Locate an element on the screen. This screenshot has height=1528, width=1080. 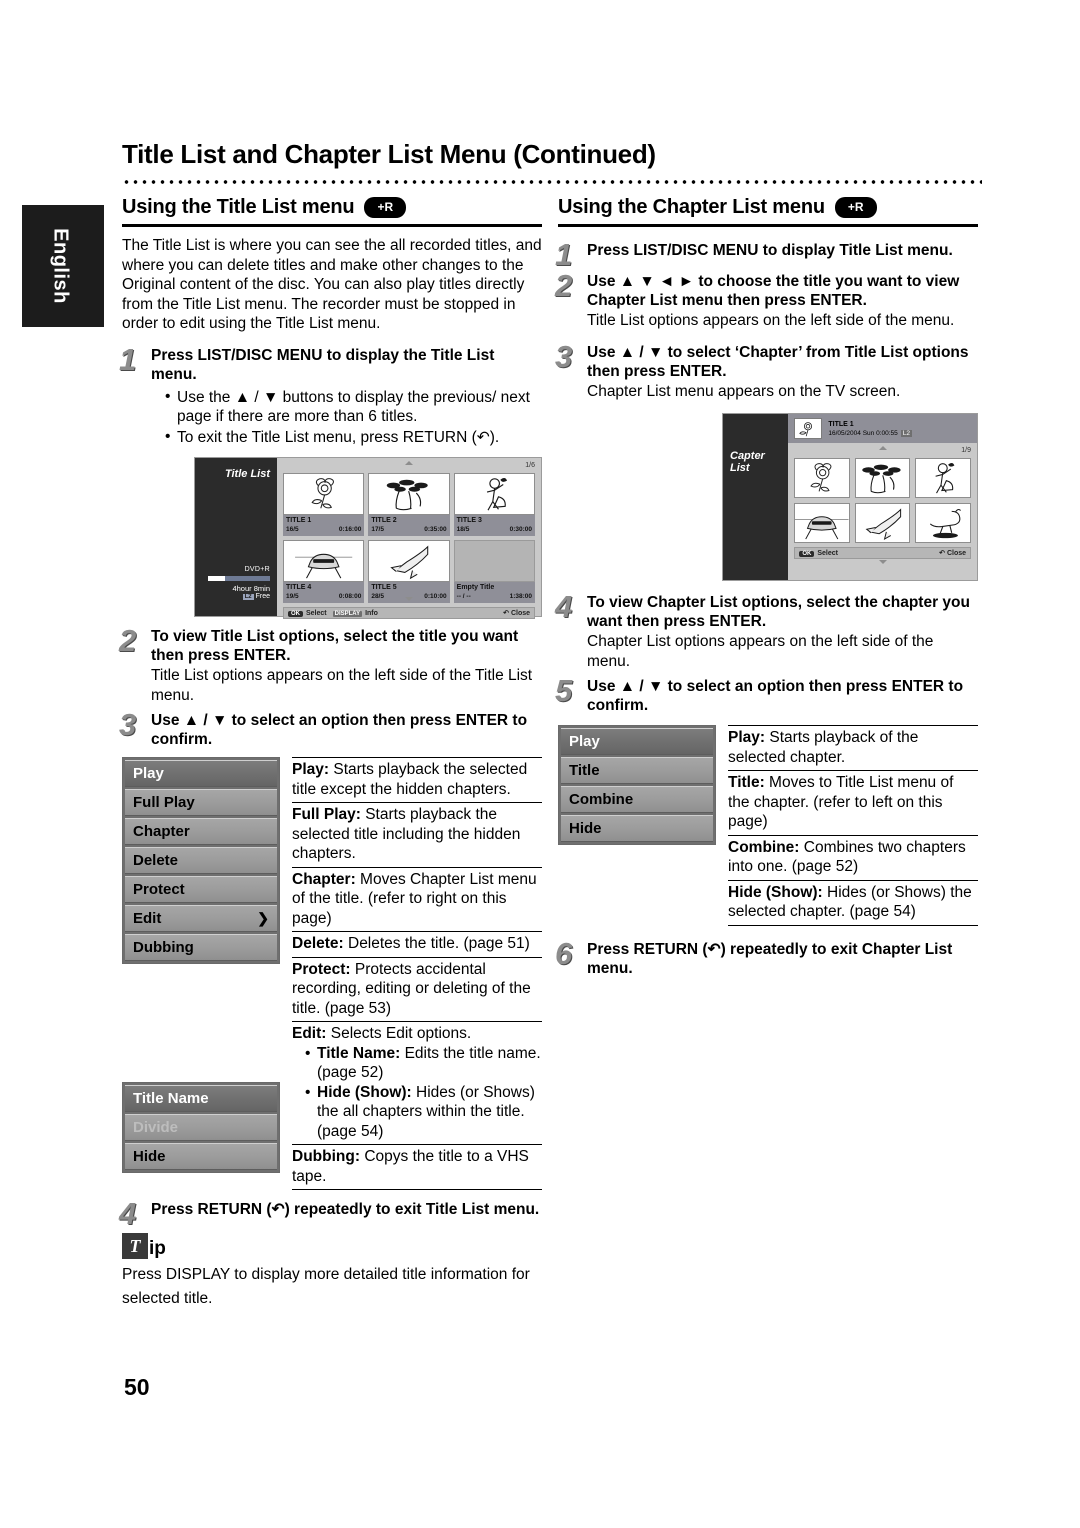
step-number: 1 is located at coordinates (128, 359).